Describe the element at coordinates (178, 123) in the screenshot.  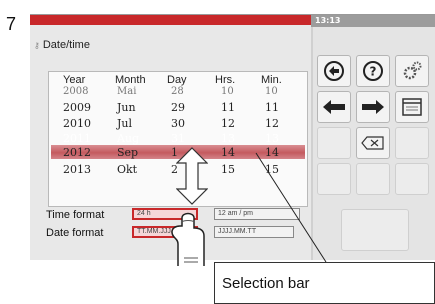
I see `picker-cell-day: 30` at that location.